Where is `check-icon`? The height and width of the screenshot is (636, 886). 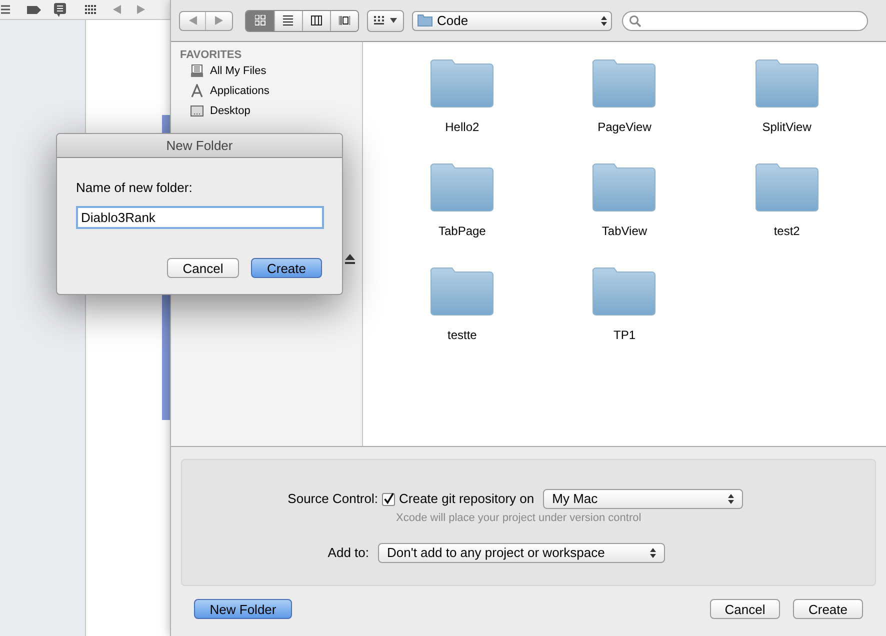
check-icon is located at coordinates (388, 499).